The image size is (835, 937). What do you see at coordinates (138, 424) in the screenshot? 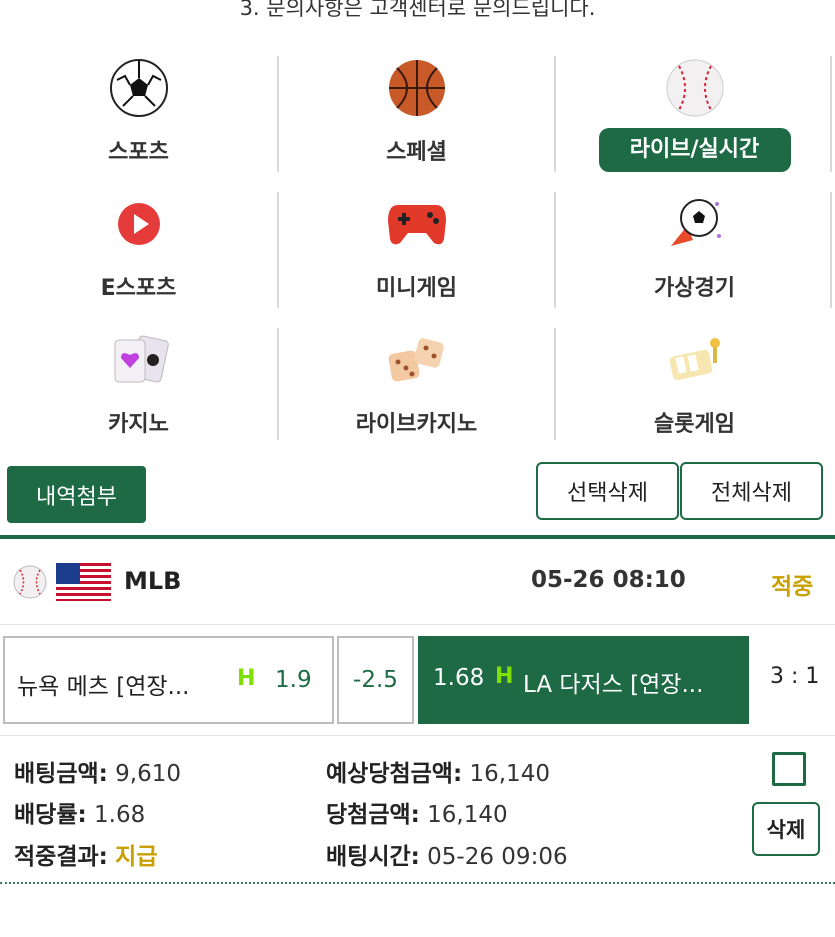
I see `category-label: 카지노` at bounding box center [138, 424].